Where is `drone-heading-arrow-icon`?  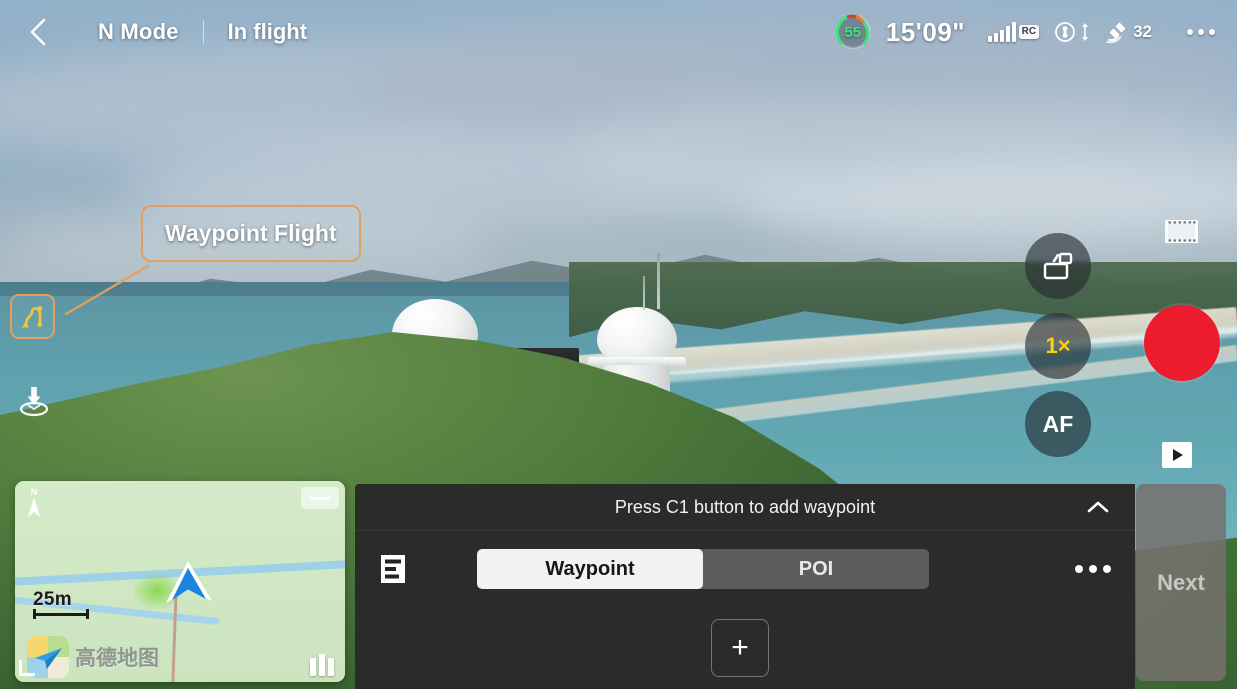
drone-heading-arrow-icon is located at coordinates (189, 582).